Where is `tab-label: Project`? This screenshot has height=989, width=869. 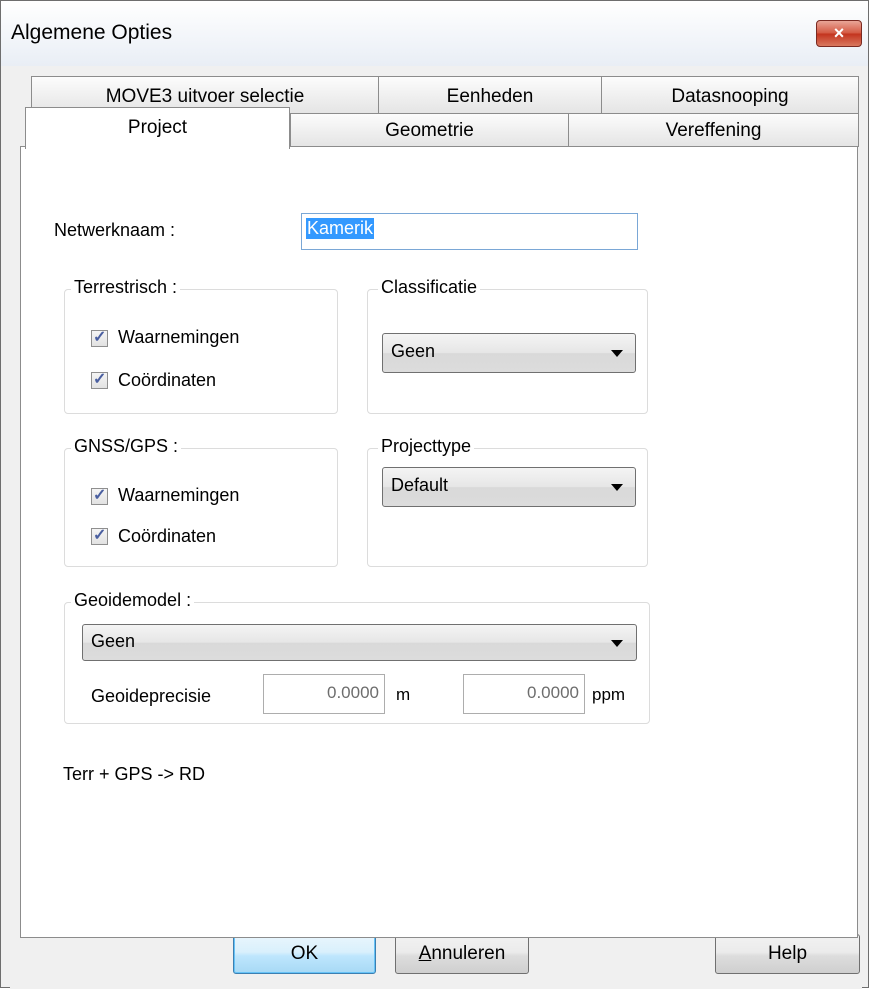
tab-label: Project is located at coordinates (157, 127).